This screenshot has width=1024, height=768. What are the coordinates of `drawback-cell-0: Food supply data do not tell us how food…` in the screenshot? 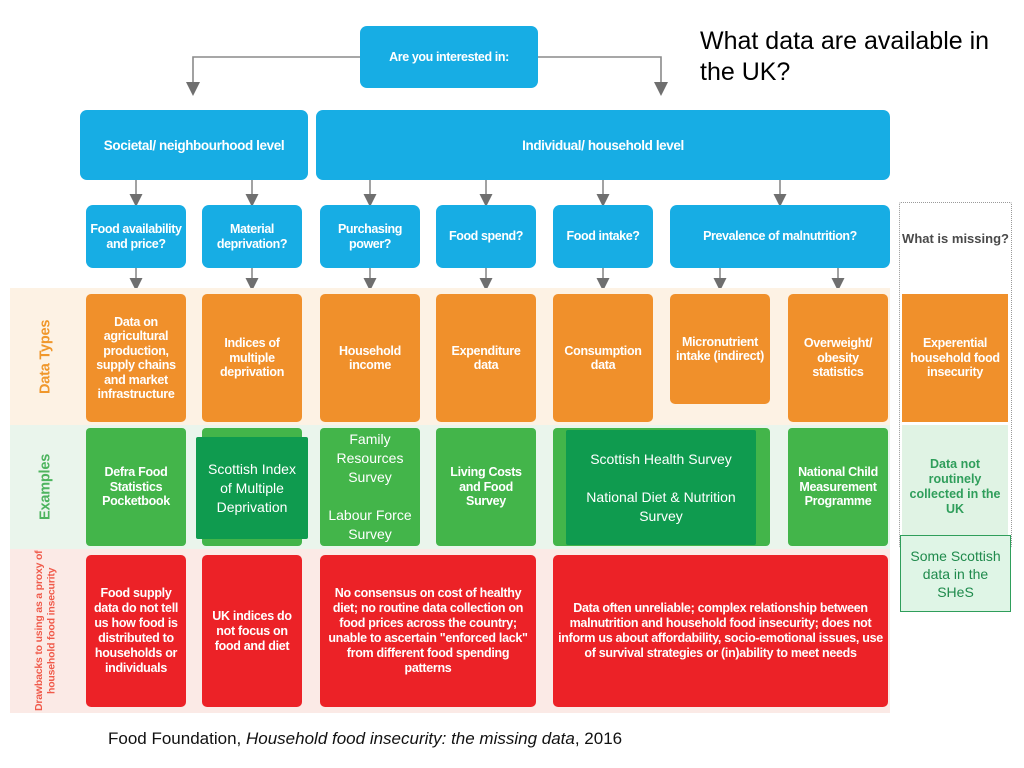 It's located at (136, 631).